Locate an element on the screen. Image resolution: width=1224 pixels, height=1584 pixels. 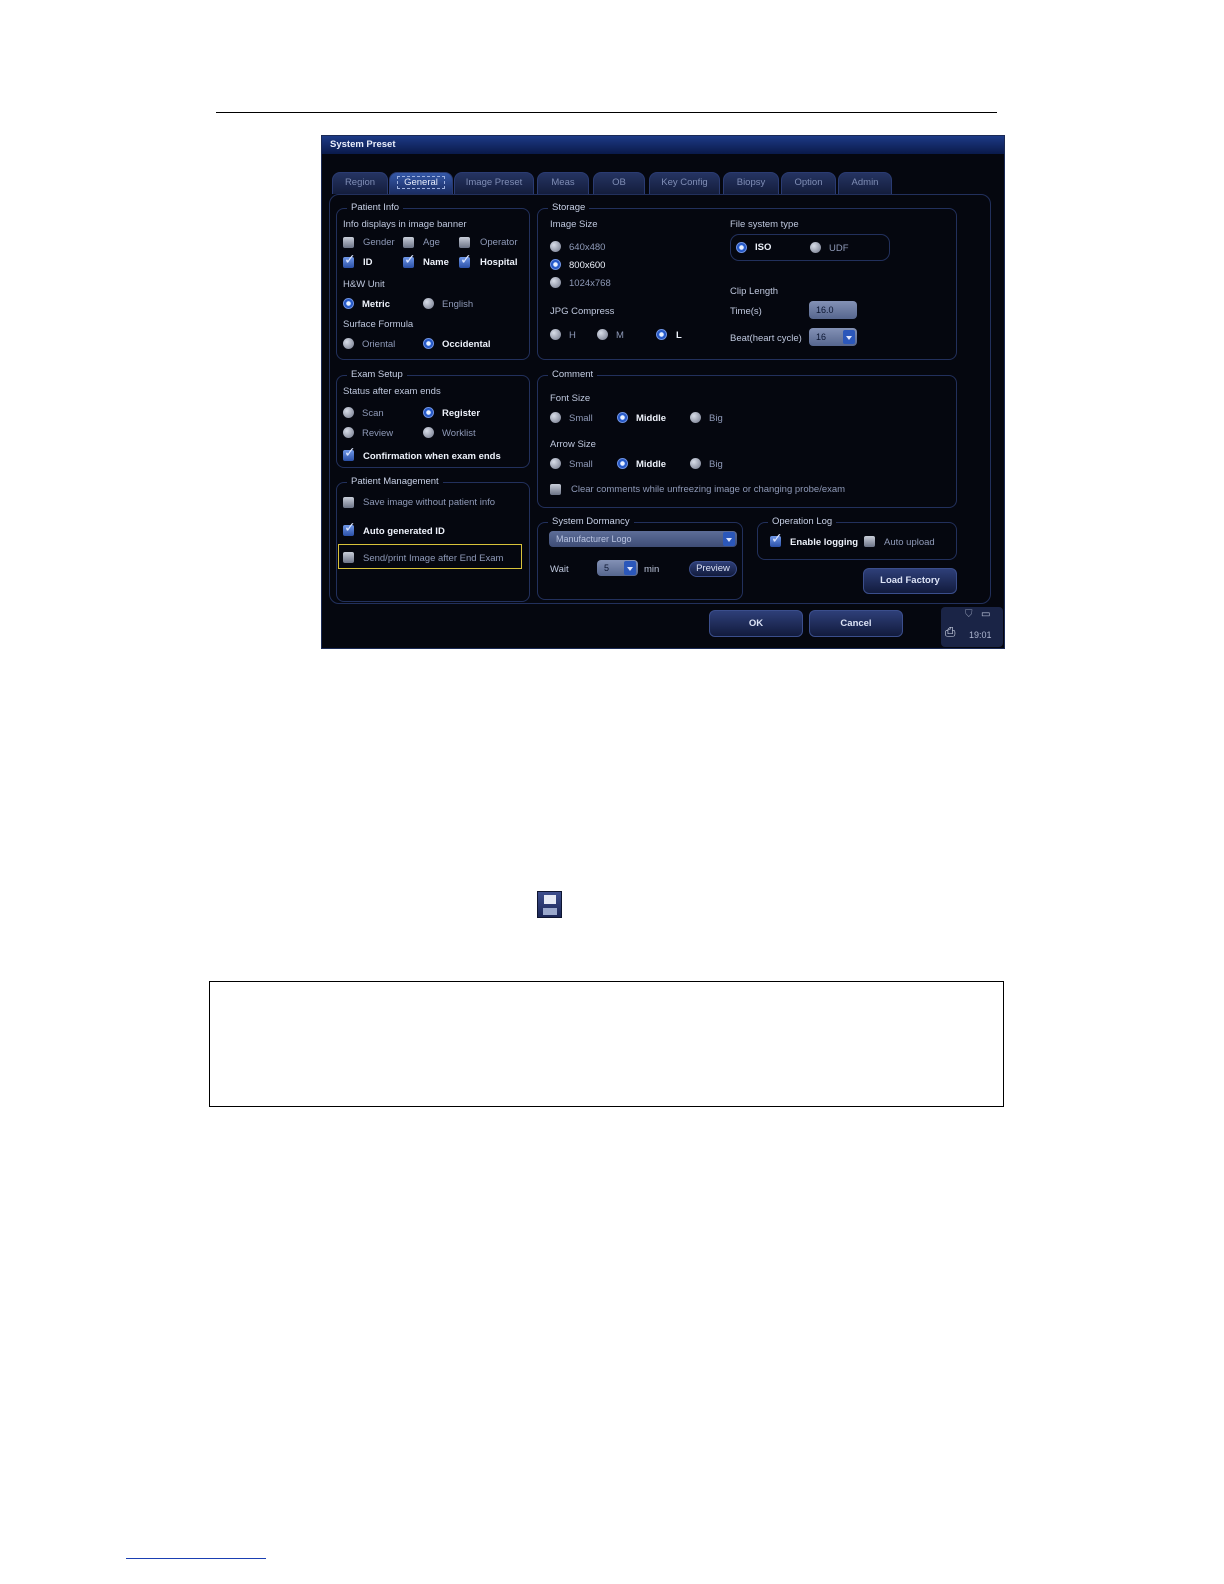
tab-image-preset: Image Preset is located at coordinates (494, 183).